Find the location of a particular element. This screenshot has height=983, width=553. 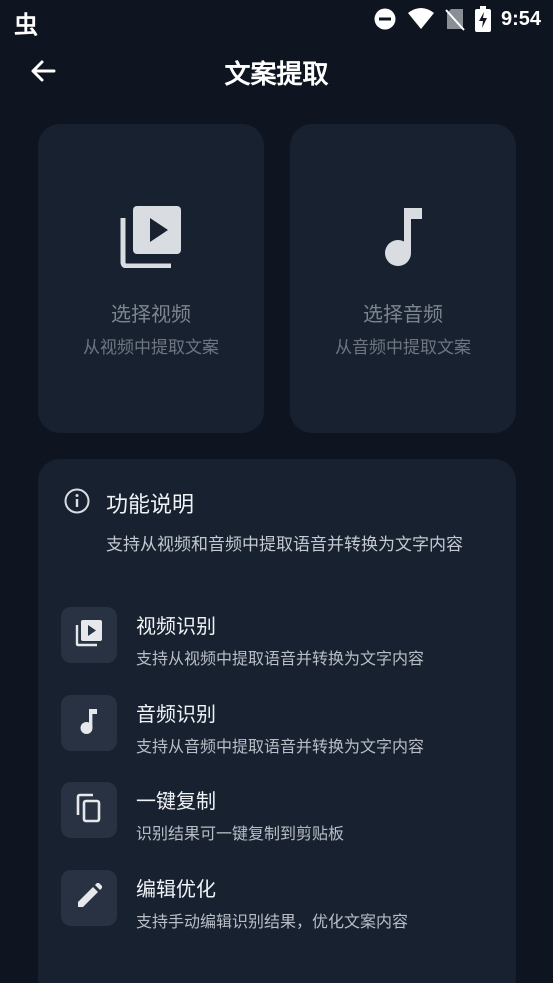

feature-item-copy: 一键复制 识别结果可一键复制到剪贴板 is located at coordinates (281, 812).